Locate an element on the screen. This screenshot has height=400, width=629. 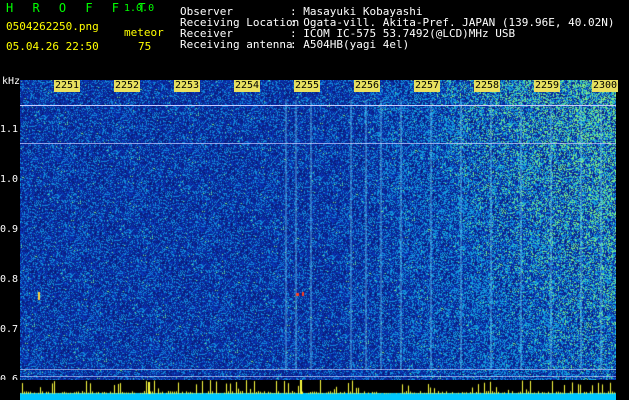
y-tick: 0.7 is located at coordinates (9, 329).